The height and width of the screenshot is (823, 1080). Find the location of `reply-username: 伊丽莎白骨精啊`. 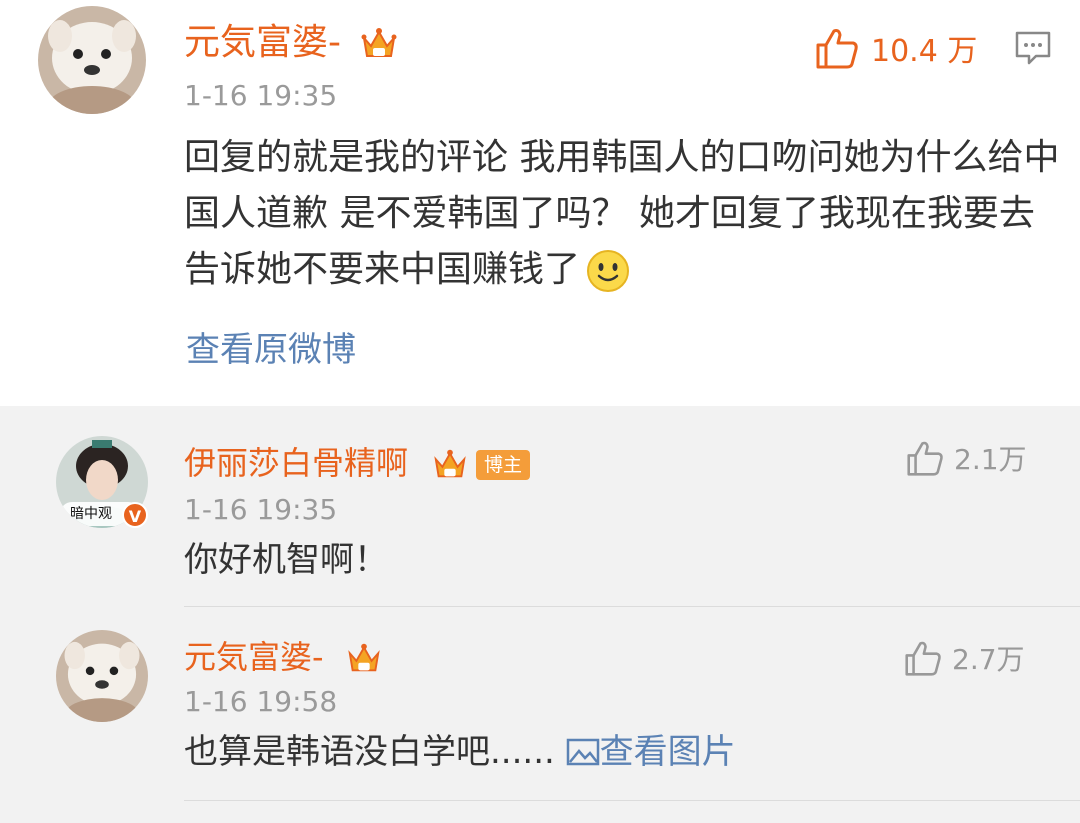

reply-username: 伊丽莎白骨精啊 is located at coordinates (296, 463).